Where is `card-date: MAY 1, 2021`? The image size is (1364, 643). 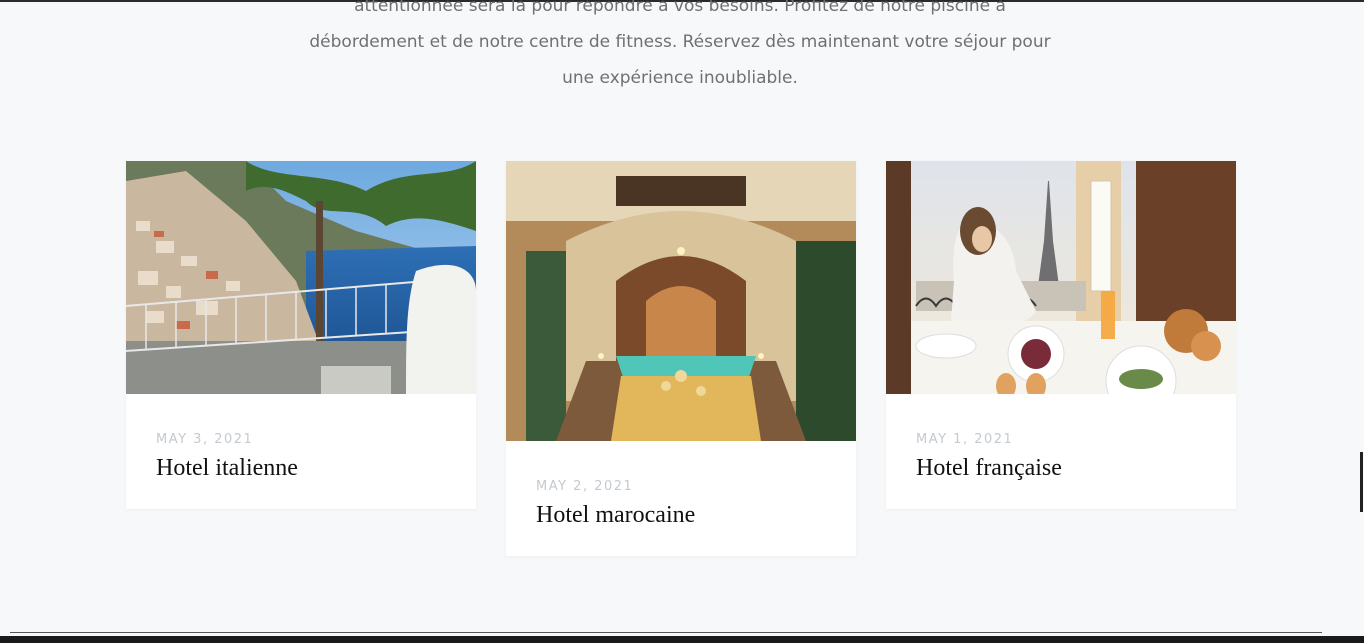
card-date: MAY 1, 2021 is located at coordinates (965, 439).